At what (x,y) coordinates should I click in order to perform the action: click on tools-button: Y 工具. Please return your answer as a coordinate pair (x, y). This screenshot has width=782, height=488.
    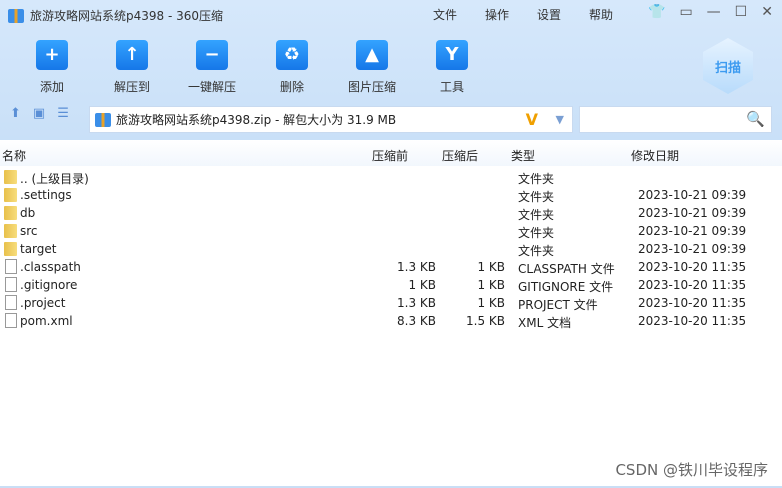
    Looking at the image, I should click on (452, 66).